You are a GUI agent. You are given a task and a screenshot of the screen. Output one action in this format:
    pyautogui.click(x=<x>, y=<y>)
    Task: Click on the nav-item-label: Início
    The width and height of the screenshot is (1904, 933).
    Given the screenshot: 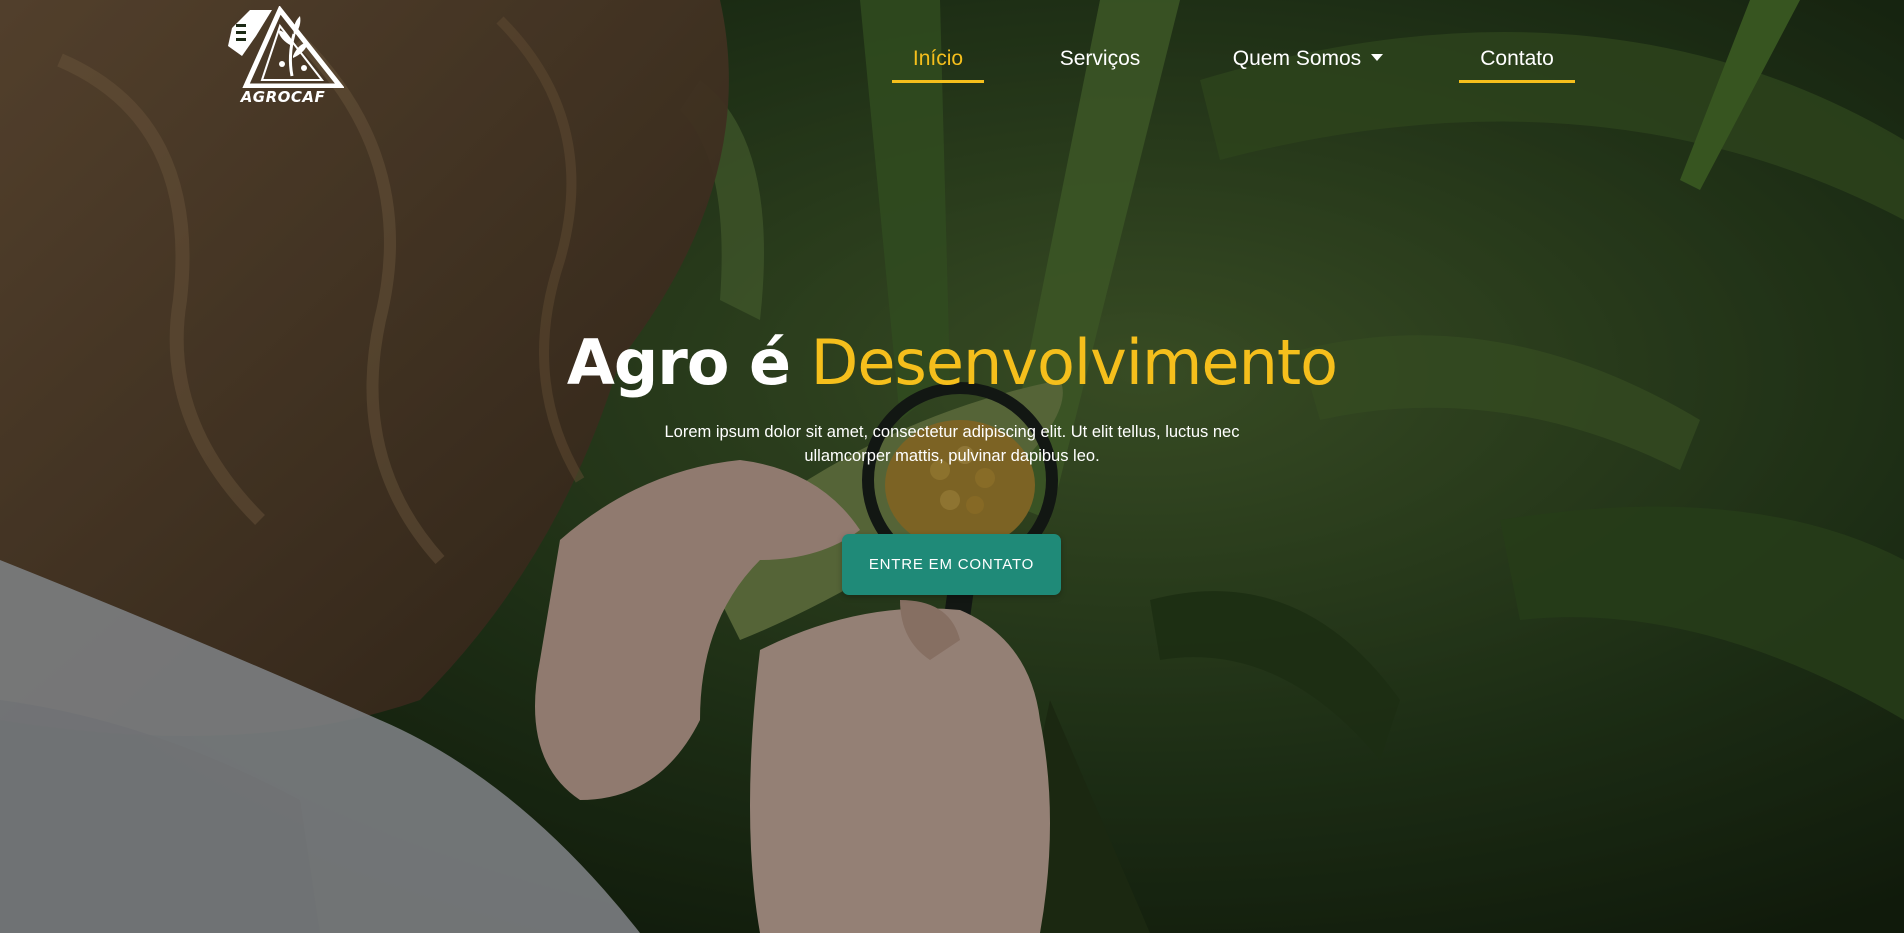 What is the action you would take?
    pyautogui.click(x=938, y=58)
    